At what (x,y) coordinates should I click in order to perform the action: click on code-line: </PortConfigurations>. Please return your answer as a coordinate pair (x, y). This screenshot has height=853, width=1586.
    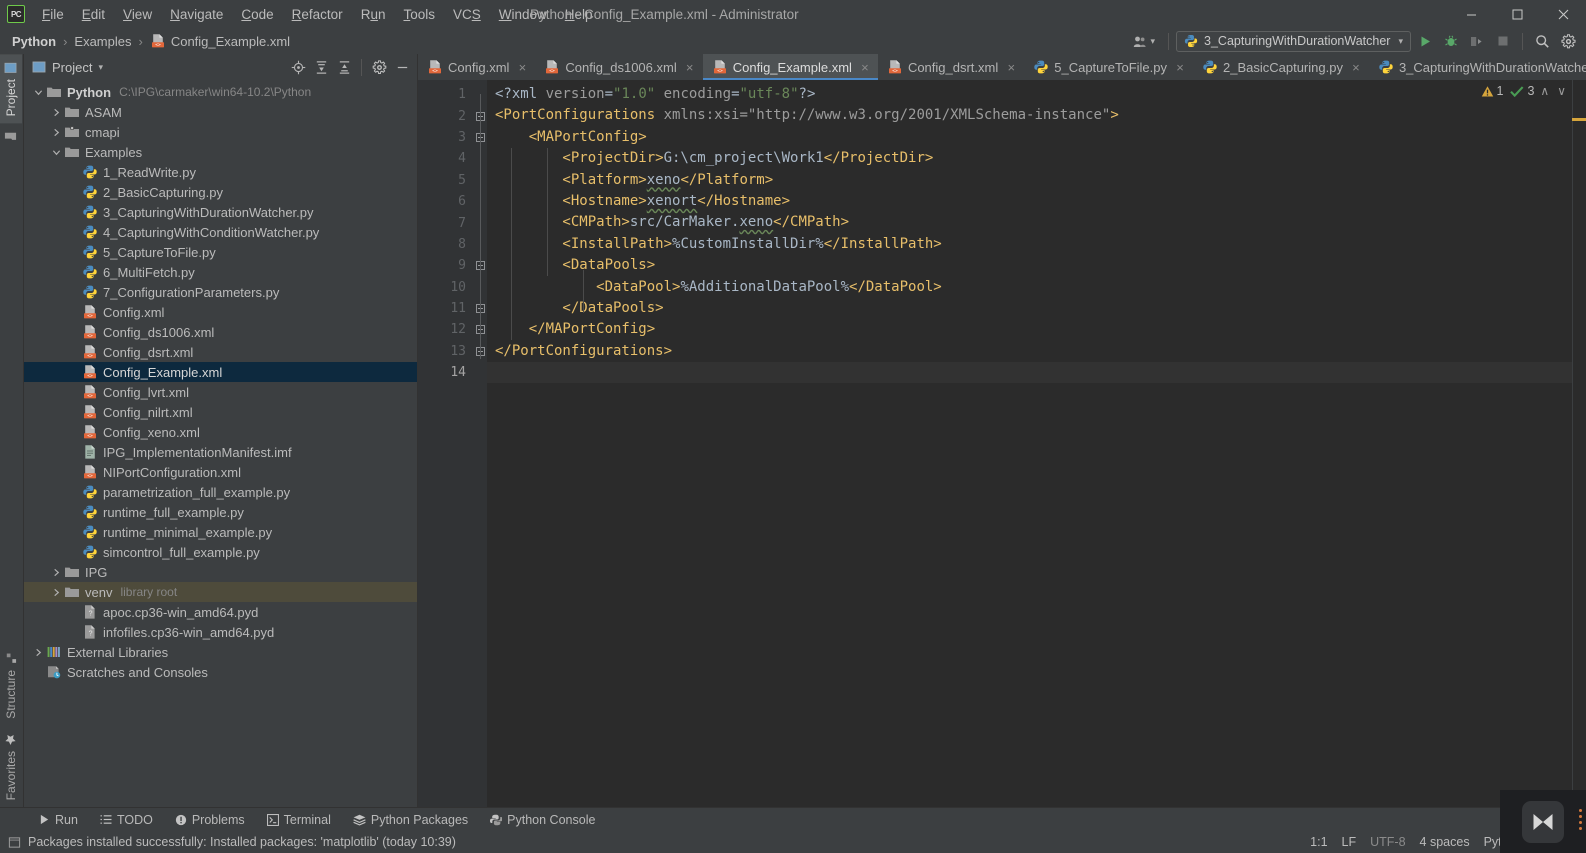
    Looking at the image, I should click on (1029, 351).